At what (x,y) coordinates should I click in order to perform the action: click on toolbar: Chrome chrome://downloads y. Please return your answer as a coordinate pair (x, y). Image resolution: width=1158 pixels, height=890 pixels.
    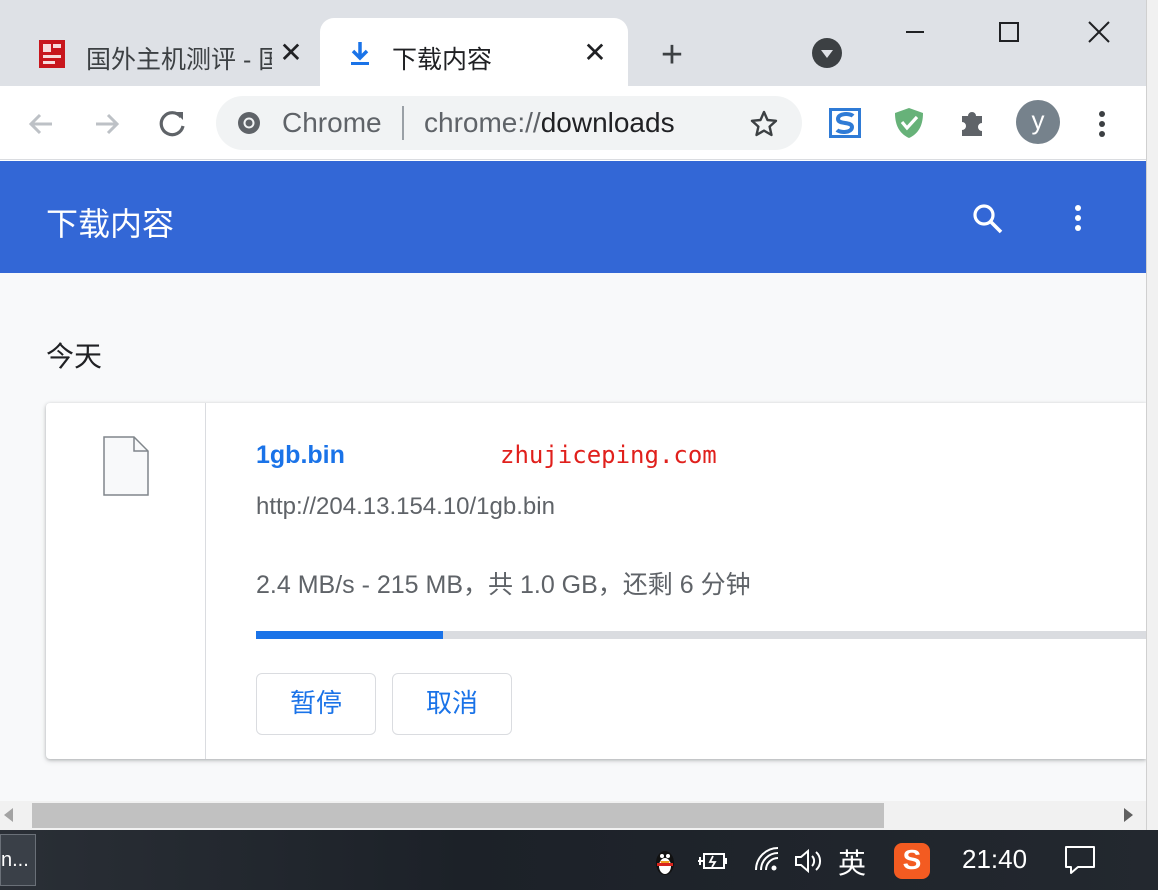
    Looking at the image, I should click on (573, 123).